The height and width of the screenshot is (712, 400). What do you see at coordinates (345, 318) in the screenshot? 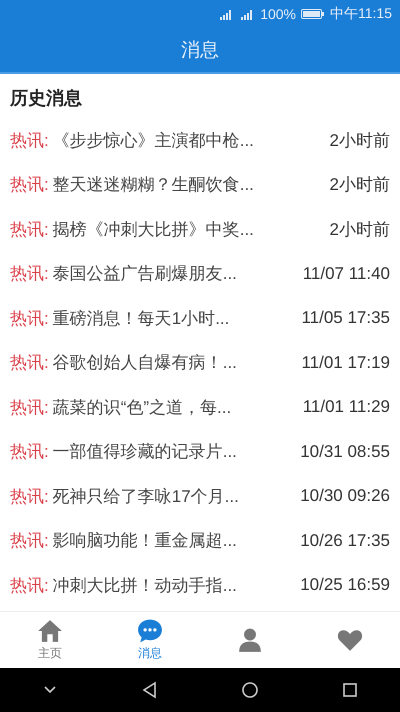
I see `message-time: 11/05 17:35` at bounding box center [345, 318].